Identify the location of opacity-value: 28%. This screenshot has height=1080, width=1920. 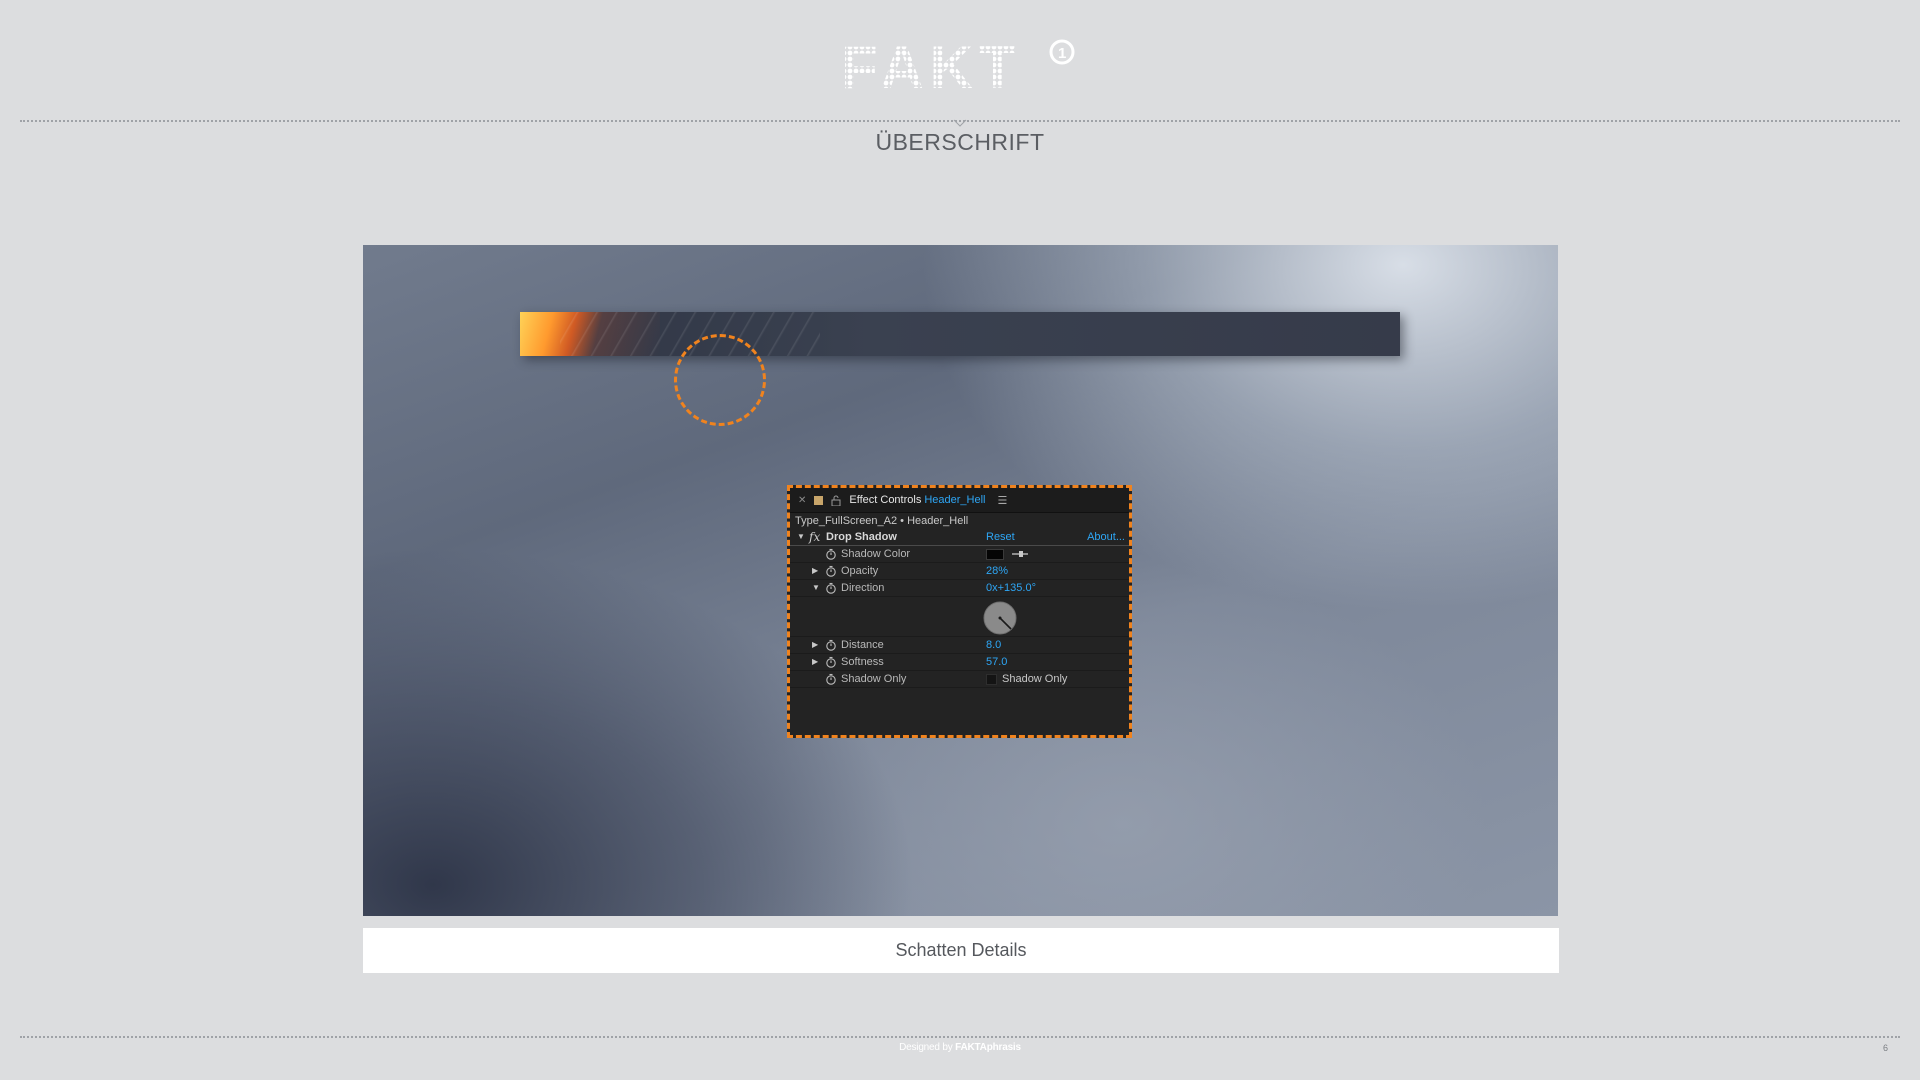
(997, 571).